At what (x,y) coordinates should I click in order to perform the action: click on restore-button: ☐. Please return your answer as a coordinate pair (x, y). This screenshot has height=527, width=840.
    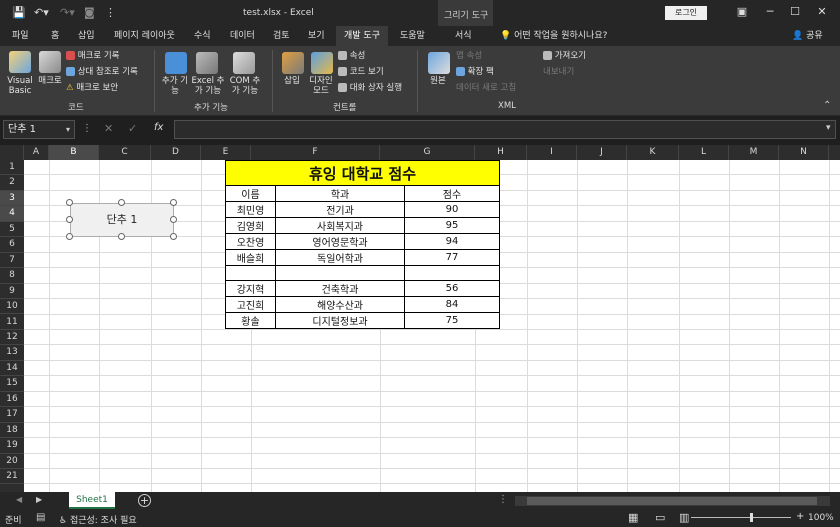
    Looking at the image, I should click on (795, 13).